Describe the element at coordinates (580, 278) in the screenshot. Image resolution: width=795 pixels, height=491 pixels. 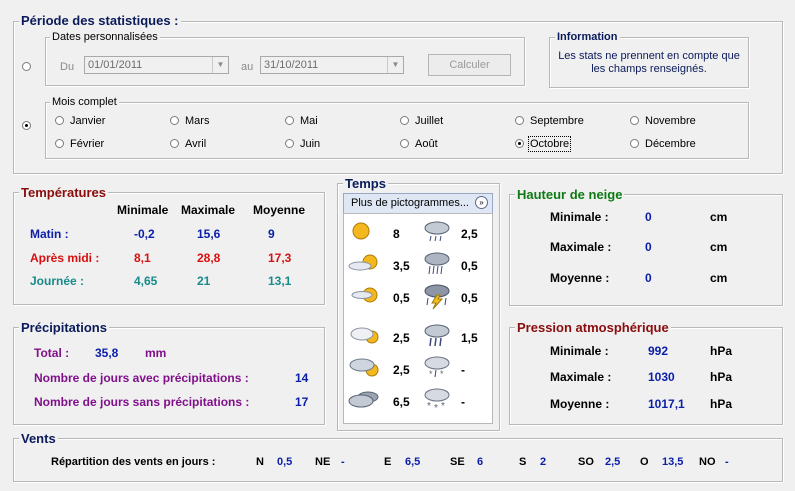
I see `neige-avg-label: Moyenne :` at that location.